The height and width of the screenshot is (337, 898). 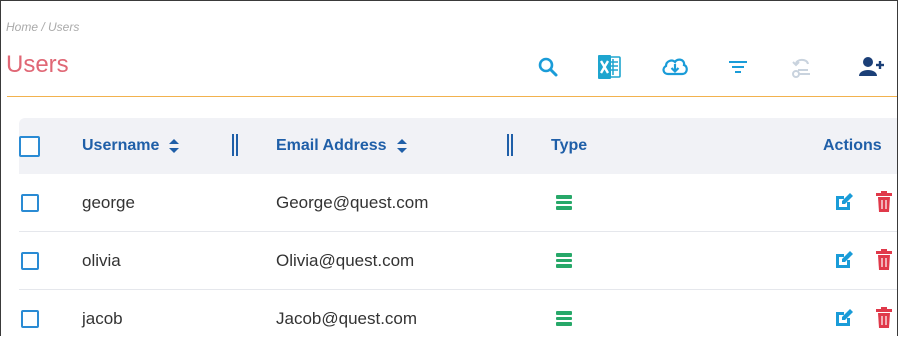 I want to click on column-header-username: Username, so click(x=131, y=146).